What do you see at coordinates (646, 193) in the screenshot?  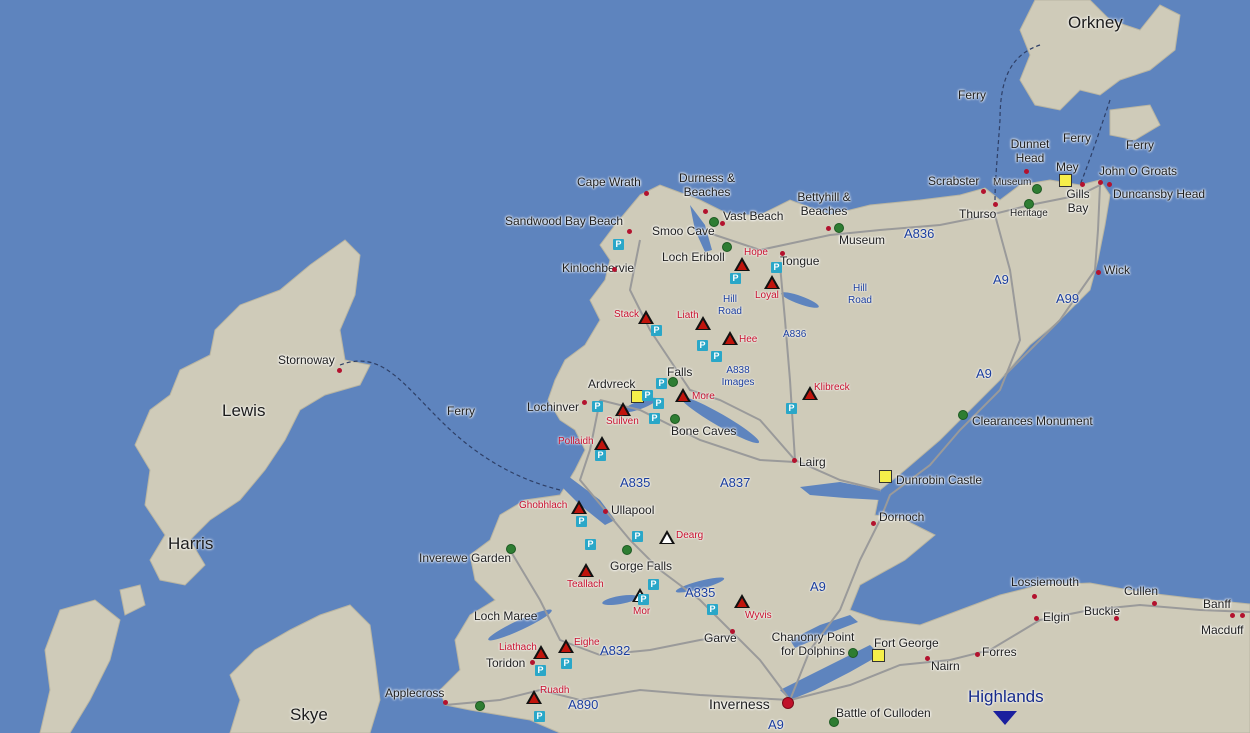 I see `marker-cape-wrath` at bounding box center [646, 193].